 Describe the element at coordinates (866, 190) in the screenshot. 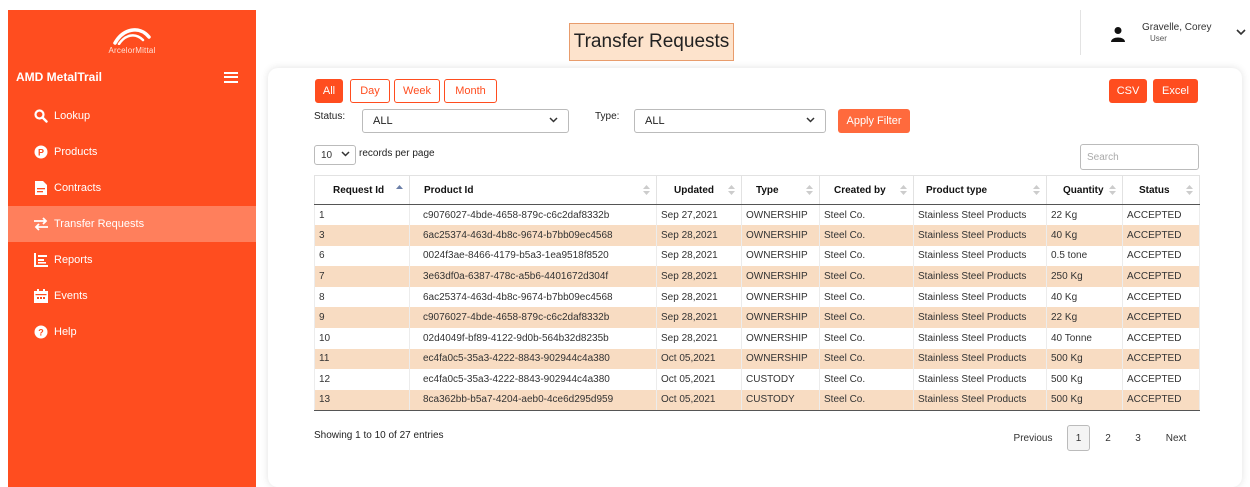

I see `column-header-created-by: Created by` at that location.